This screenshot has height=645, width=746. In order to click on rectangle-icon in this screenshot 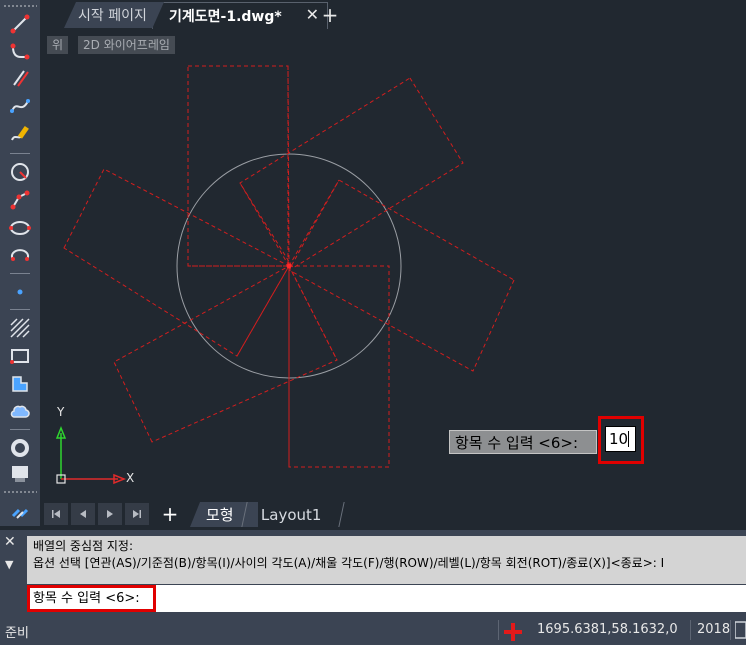, I will do `click(20, 356)`.